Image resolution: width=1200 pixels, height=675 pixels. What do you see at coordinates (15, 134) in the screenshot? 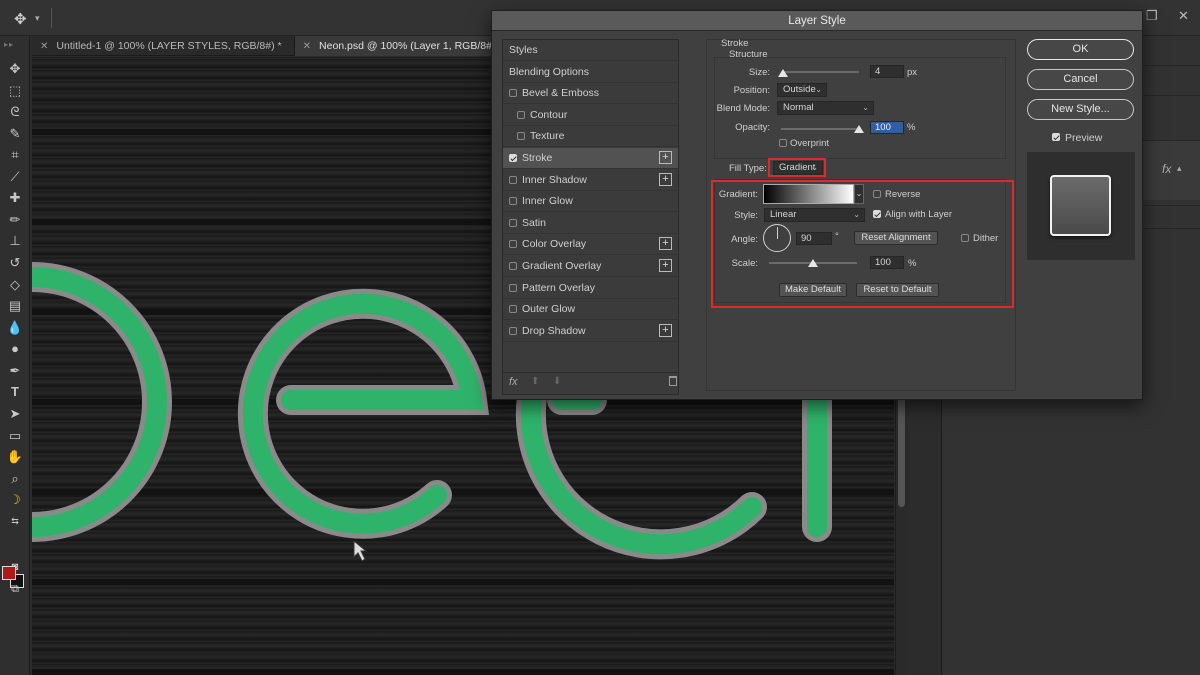
I see `quick-select-tool-icon: ✎` at bounding box center [15, 134].